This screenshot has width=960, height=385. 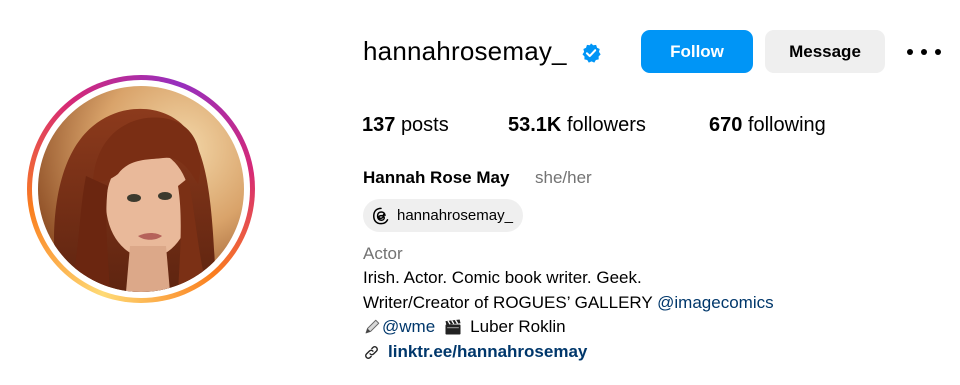 What do you see at coordinates (436, 177) in the screenshot?
I see `full-name: Hannah Rose May` at bounding box center [436, 177].